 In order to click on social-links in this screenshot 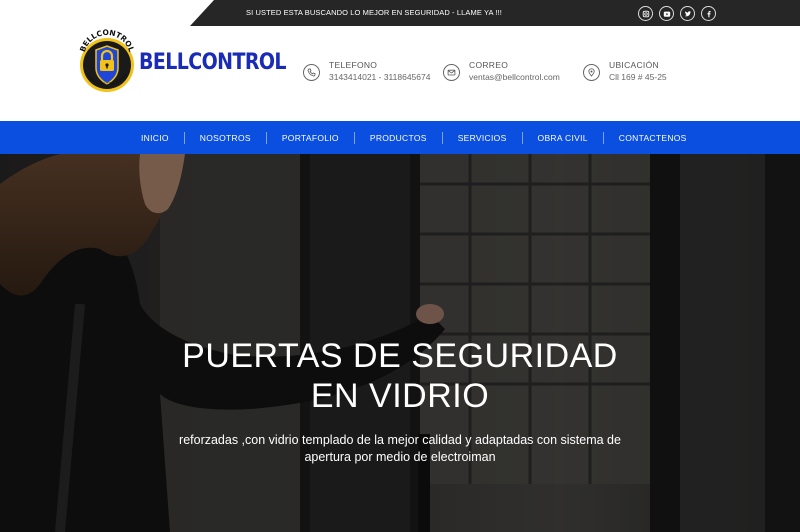, I will do `click(677, 13)`.